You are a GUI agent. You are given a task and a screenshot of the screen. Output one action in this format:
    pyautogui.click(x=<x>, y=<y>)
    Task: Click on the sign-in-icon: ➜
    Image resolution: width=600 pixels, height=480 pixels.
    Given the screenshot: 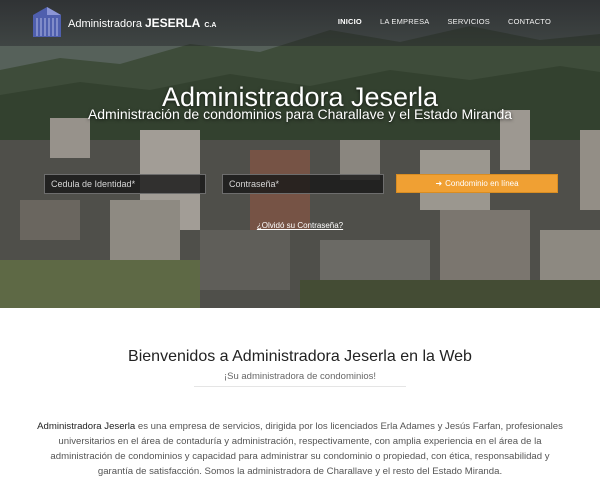 What is the action you would take?
    pyautogui.click(x=439, y=183)
    